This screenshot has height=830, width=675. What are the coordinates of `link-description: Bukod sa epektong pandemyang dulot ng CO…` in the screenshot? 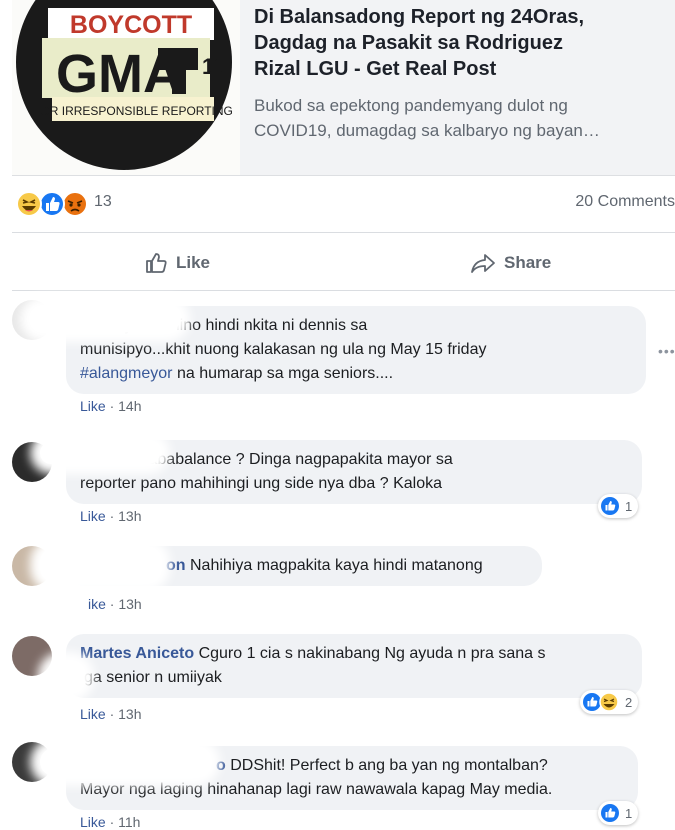 It's located at (459, 118).